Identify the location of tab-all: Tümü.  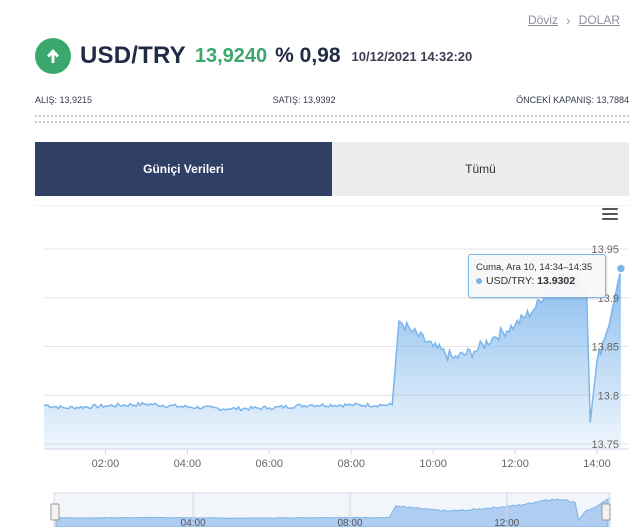
(480, 169).